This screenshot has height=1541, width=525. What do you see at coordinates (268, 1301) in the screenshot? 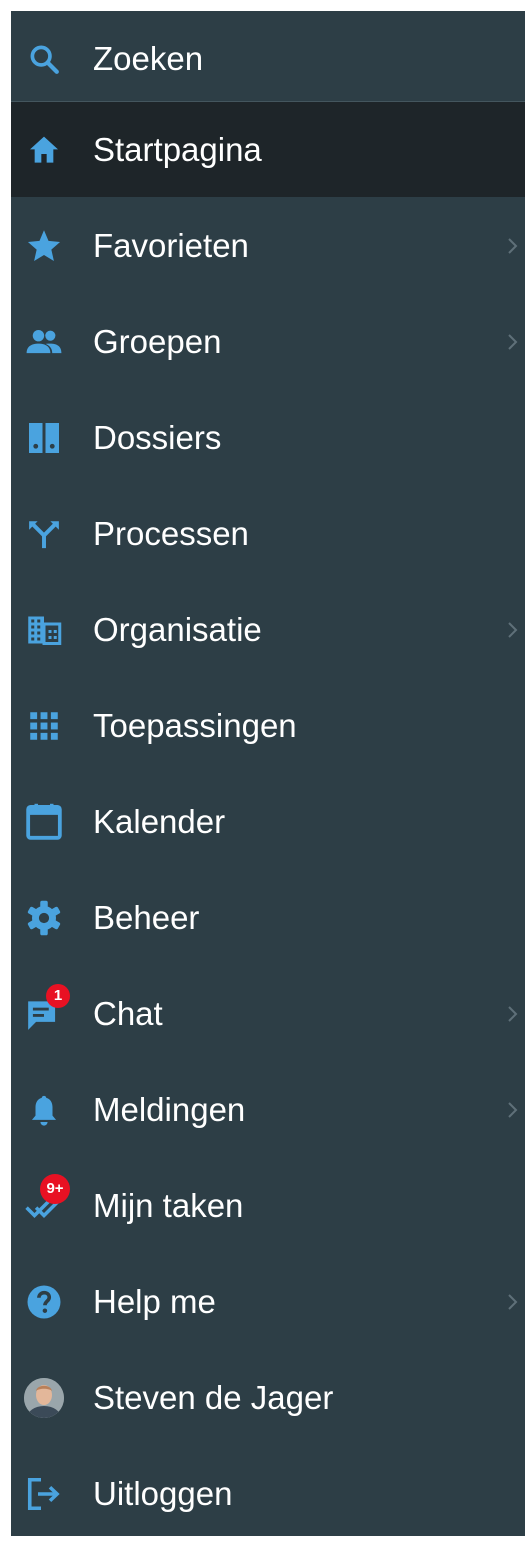
I see `nav-item-help-me: Help me` at bounding box center [268, 1301].